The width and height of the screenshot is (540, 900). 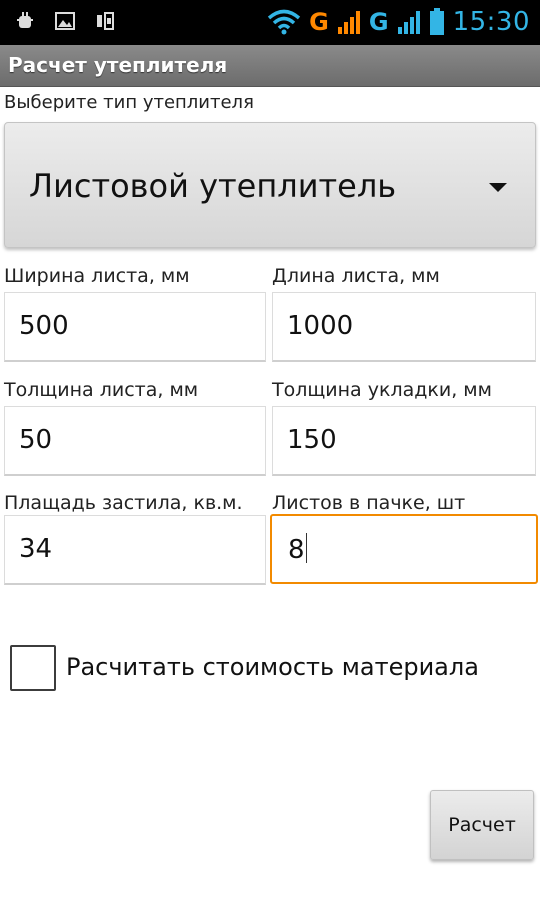 What do you see at coordinates (404, 441) in the screenshot?
I see `layer-thickness-input: 150` at bounding box center [404, 441].